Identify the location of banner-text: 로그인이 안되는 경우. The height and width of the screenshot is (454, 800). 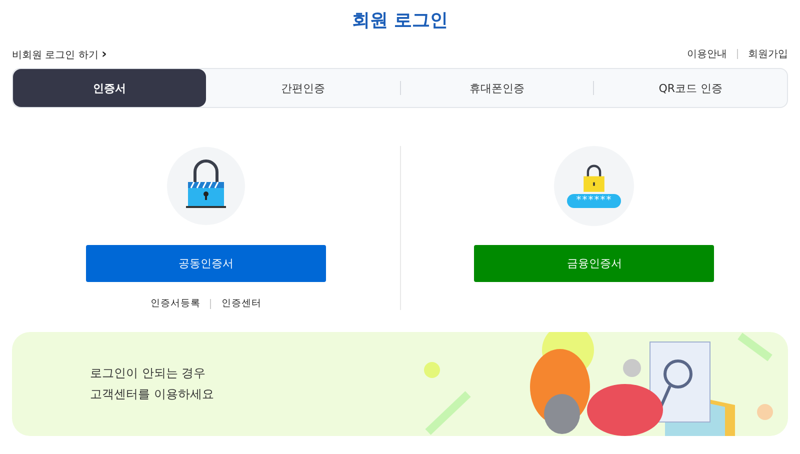
(148, 373).